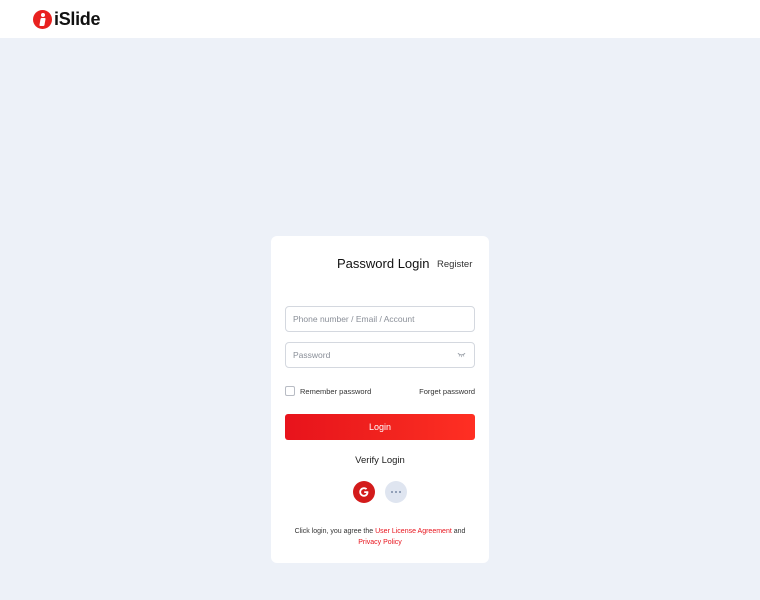 The height and width of the screenshot is (600, 760). What do you see at coordinates (454, 264) in the screenshot?
I see `register-link: Register` at bounding box center [454, 264].